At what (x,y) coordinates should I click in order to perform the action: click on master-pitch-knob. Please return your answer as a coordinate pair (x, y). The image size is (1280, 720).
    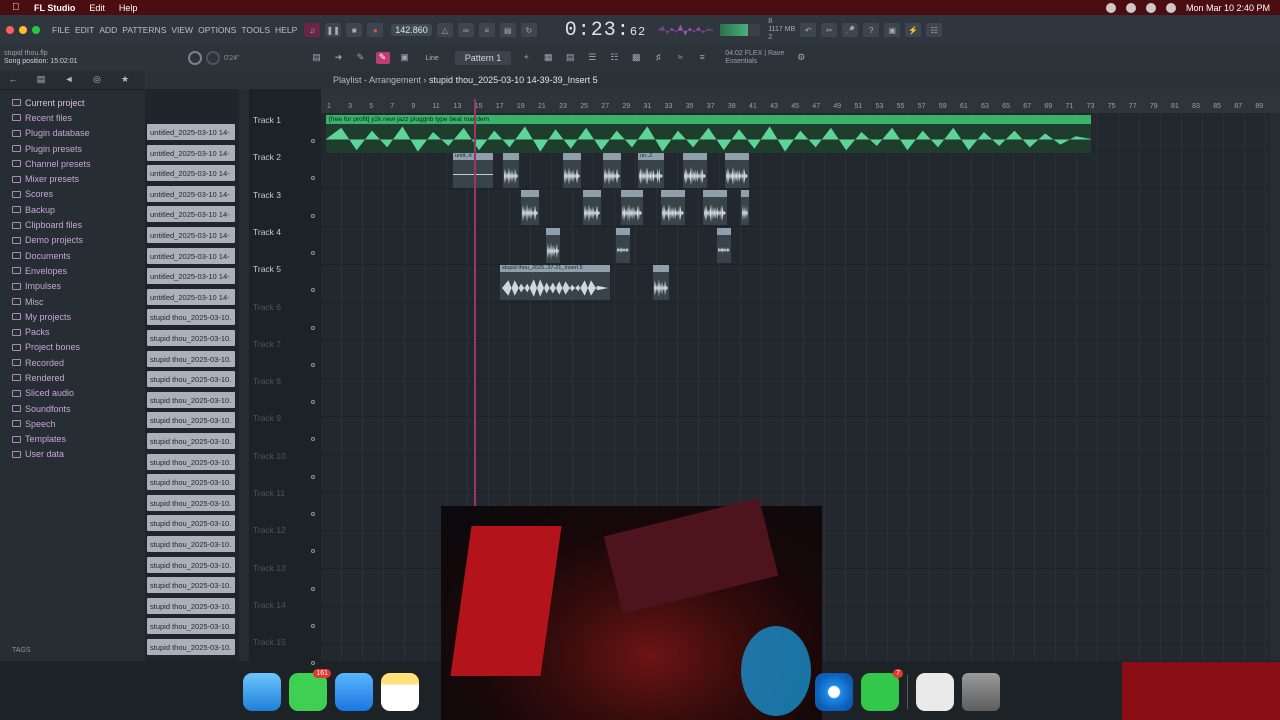
    Looking at the image, I should click on (213, 58).